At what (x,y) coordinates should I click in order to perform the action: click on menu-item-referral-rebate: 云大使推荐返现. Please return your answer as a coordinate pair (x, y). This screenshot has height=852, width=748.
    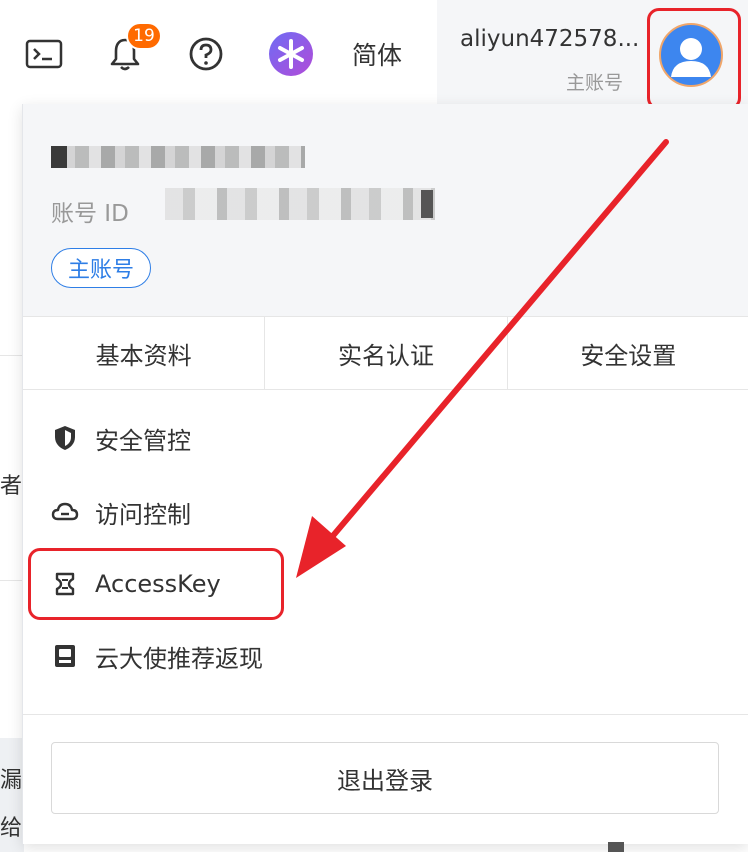
    Looking at the image, I should click on (385, 656).